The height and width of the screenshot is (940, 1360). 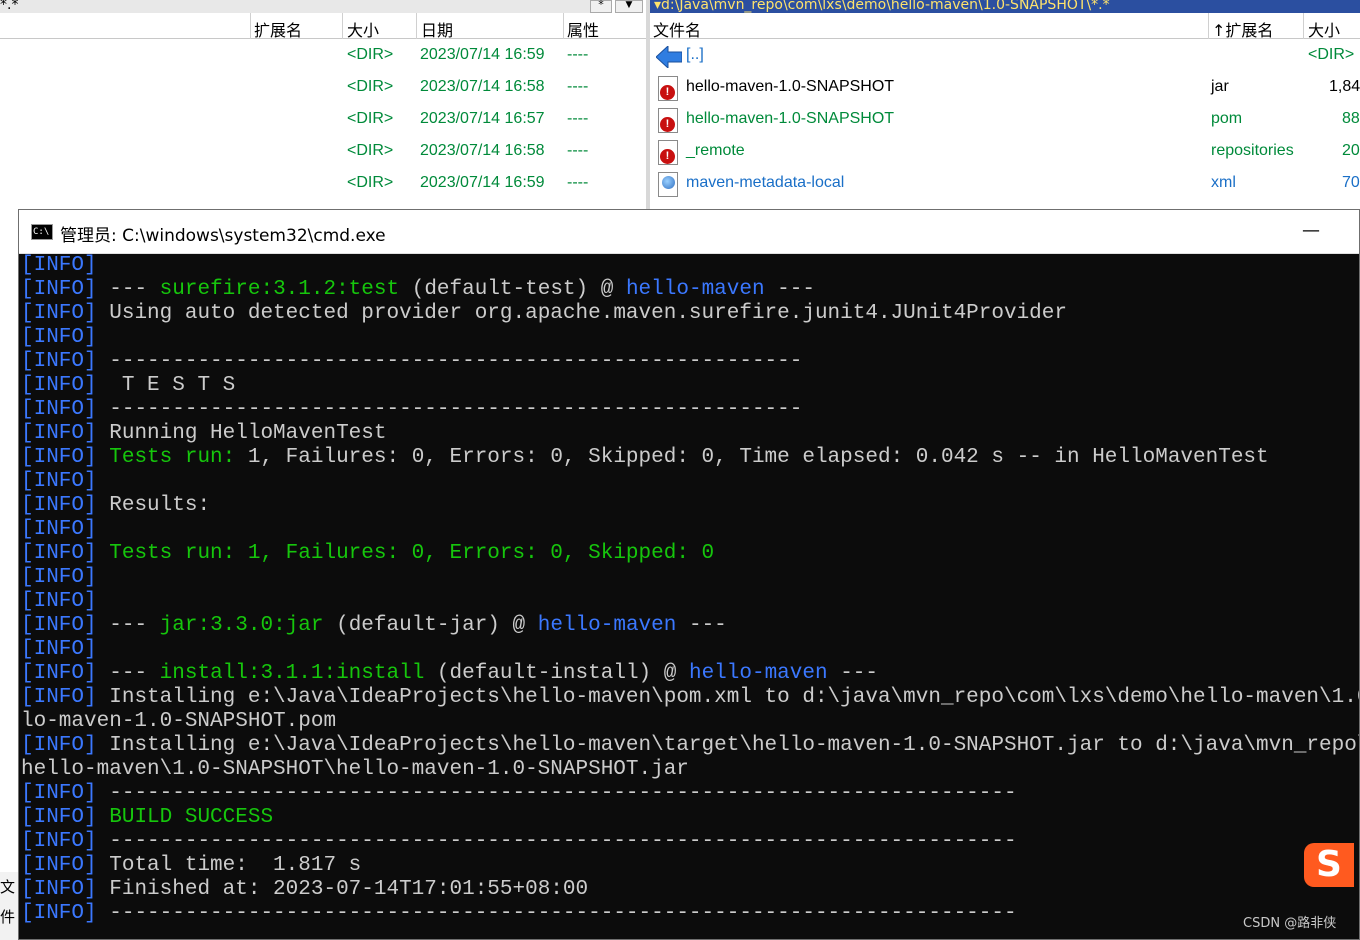 What do you see at coordinates (482, 118) in the screenshot?
I see `left-row-date: 2023/07/14 16:57` at bounding box center [482, 118].